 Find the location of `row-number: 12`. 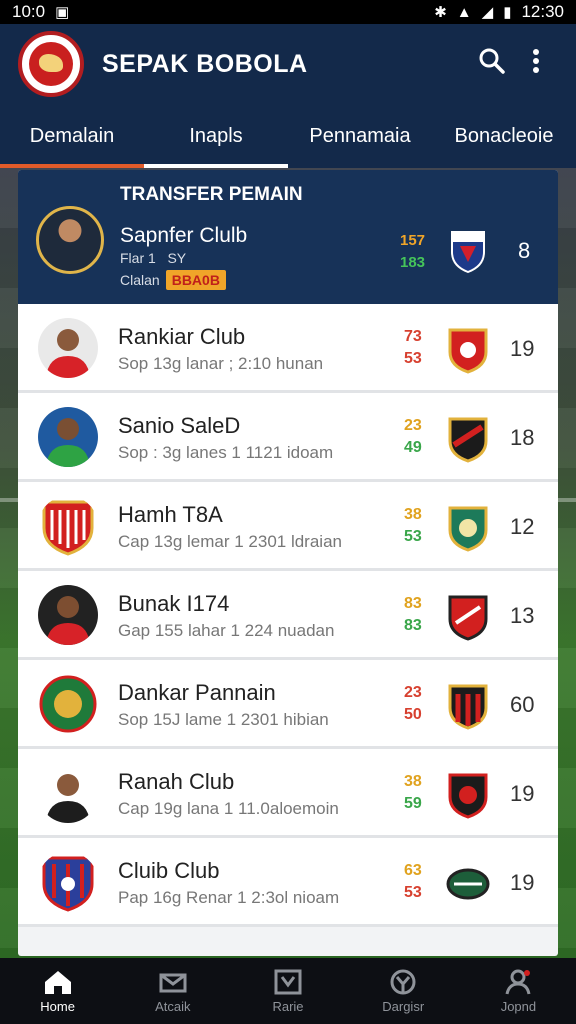

row-number: 12 is located at coordinates (522, 526).